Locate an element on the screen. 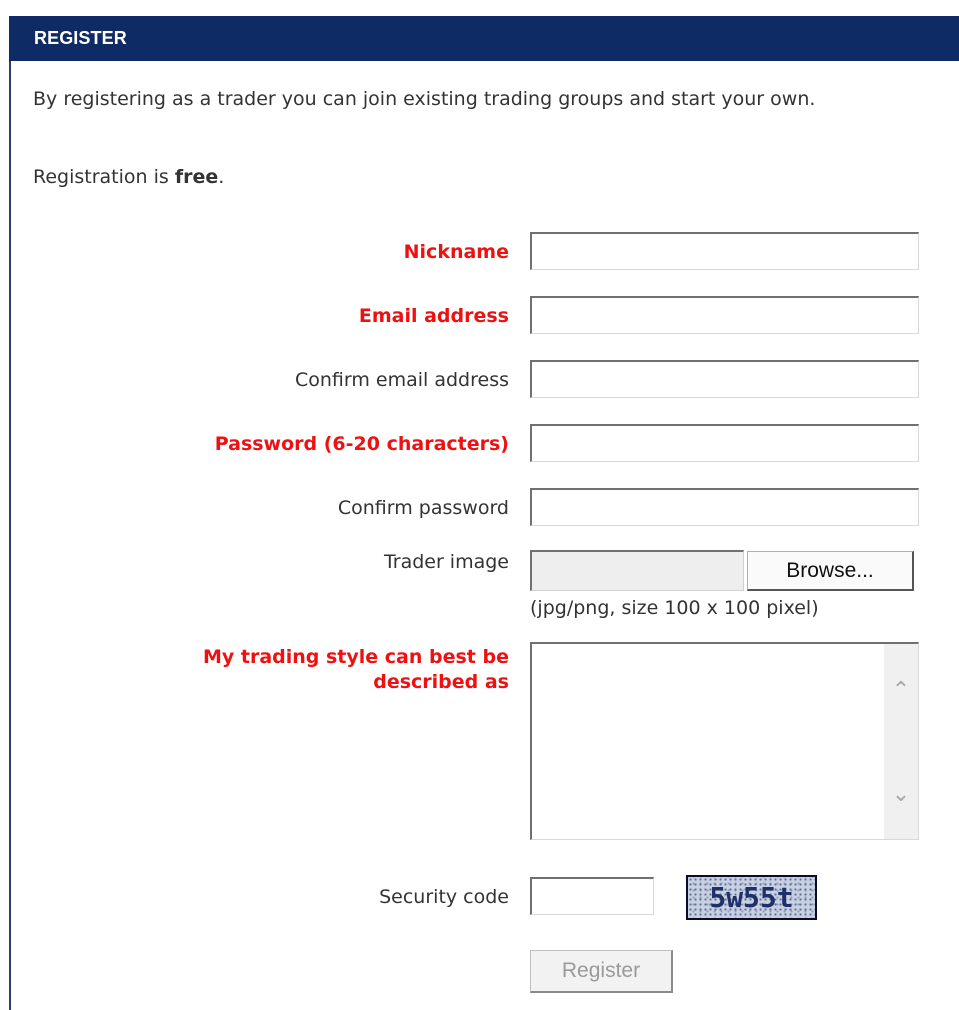 The image size is (959, 1010). password-label: Password (6-20 characters) is located at coordinates (361, 444).